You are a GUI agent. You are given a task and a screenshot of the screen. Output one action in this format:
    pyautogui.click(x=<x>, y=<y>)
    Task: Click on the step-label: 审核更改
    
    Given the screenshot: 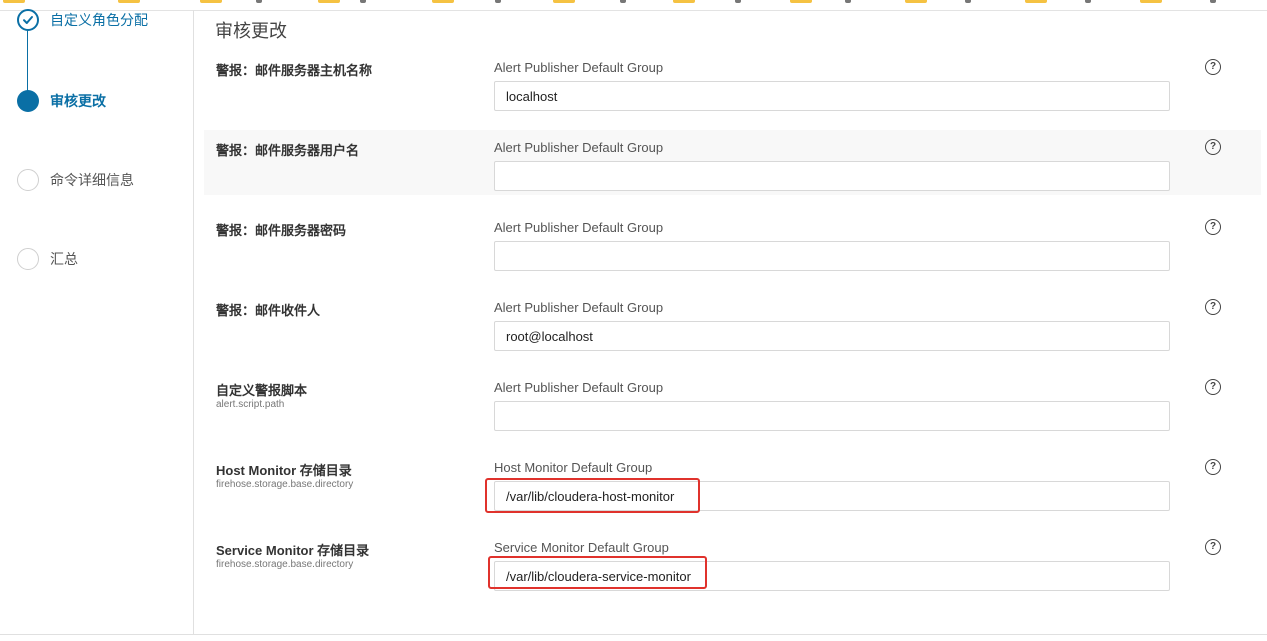 What is the action you would take?
    pyautogui.click(x=78, y=101)
    